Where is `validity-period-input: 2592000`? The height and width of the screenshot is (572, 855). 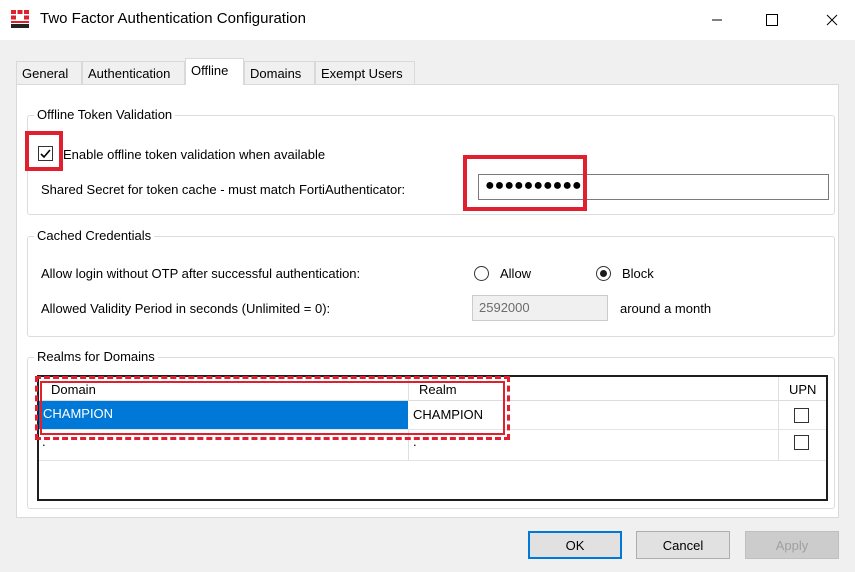 validity-period-input: 2592000 is located at coordinates (540, 308).